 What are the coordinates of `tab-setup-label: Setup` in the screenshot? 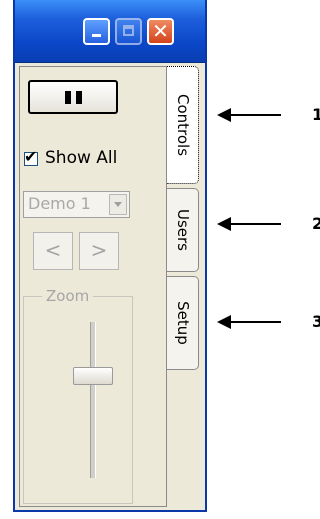 It's located at (182, 323).